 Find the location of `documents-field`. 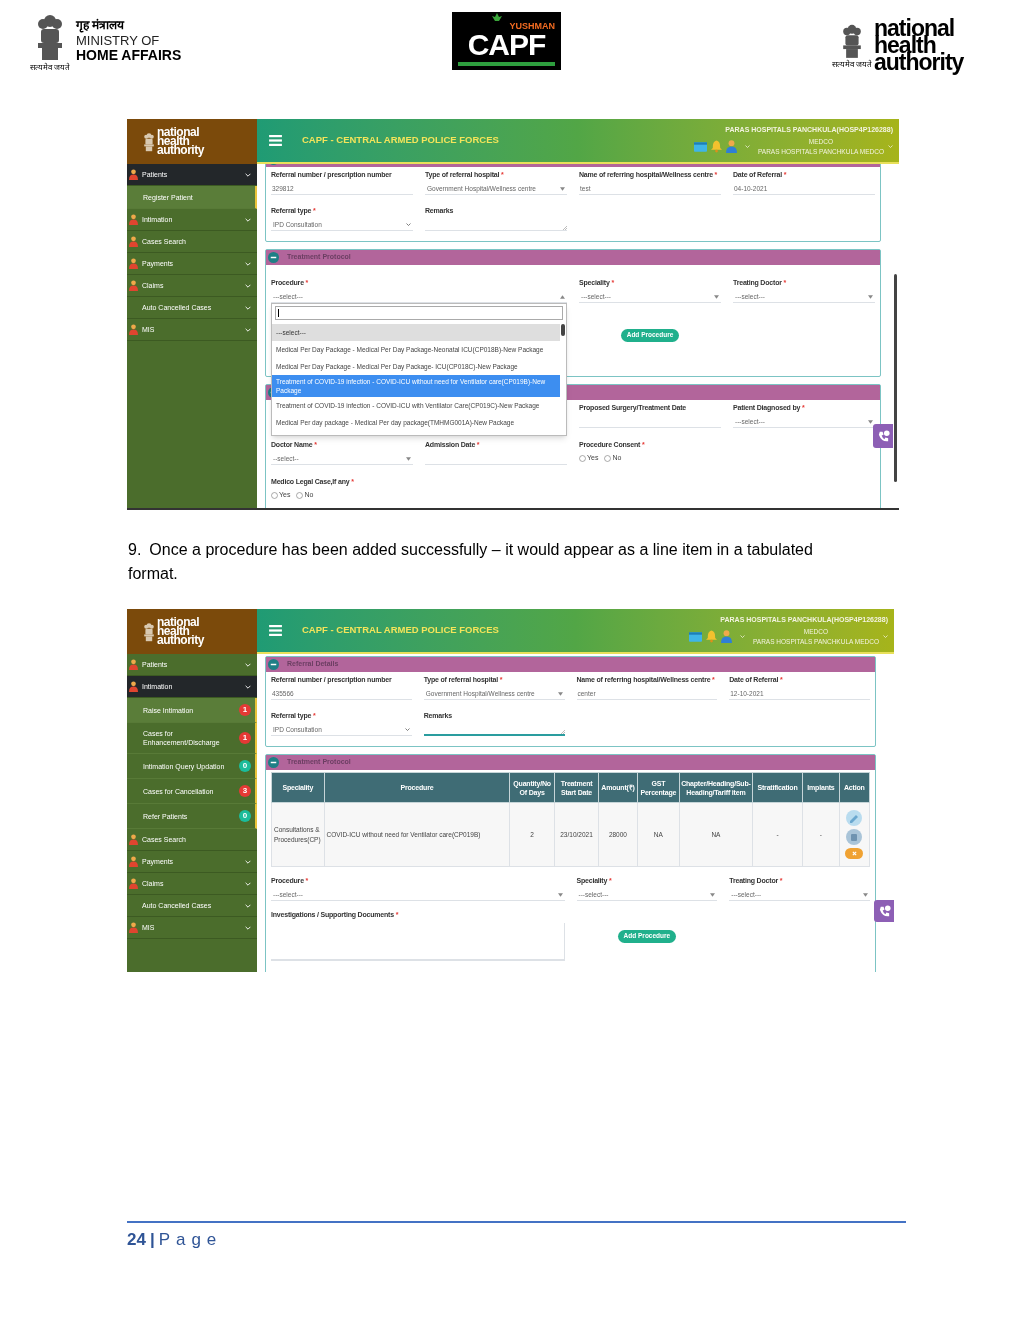

documents-field is located at coordinates (418, 942).